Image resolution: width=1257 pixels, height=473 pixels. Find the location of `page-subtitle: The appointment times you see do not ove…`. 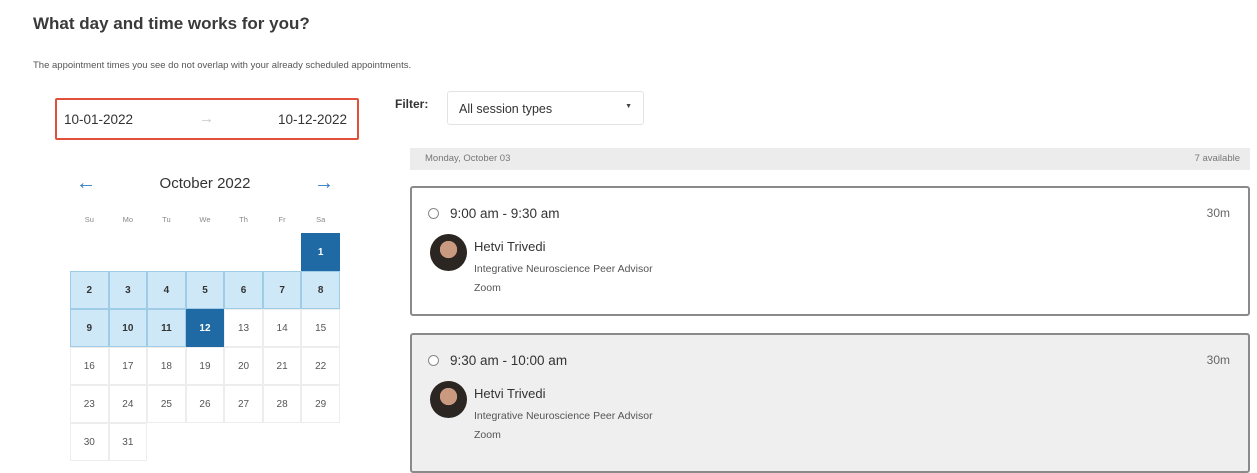

page-subtitle: The appointment times you see do not ove… is located at coordinates (222, 65).